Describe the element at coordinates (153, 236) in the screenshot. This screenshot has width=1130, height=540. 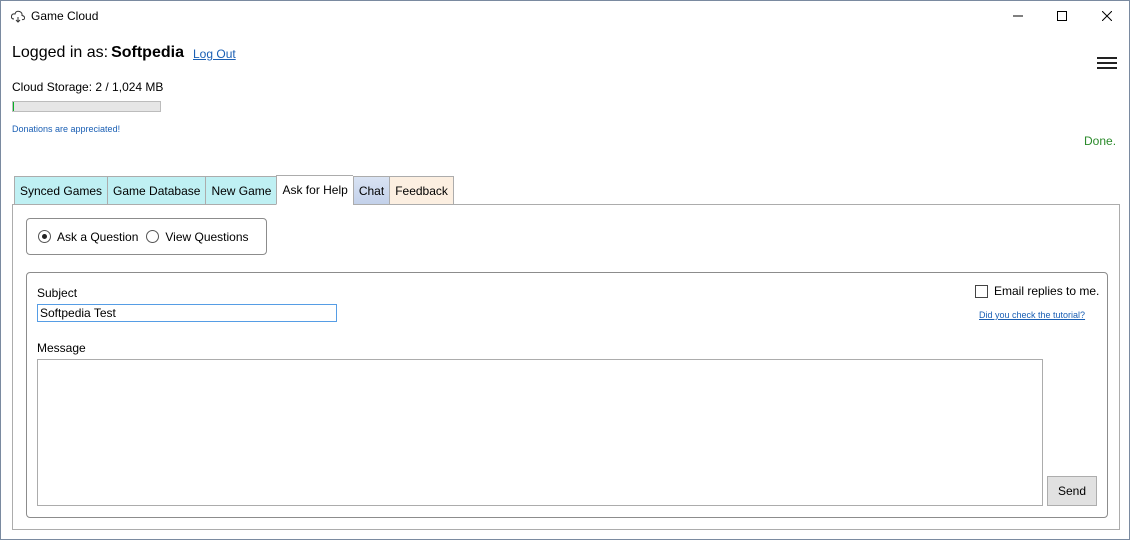
I see `radio-button` at that location.